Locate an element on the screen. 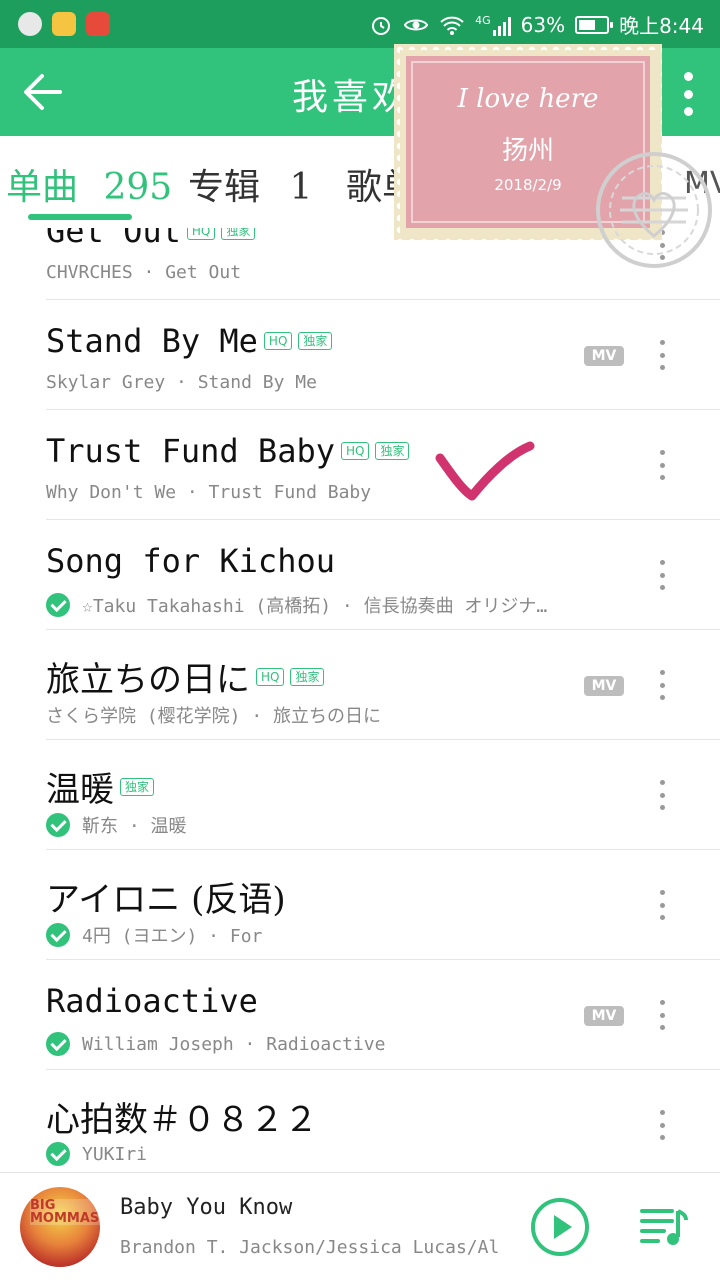 Image resolution: width=720 pixels, height=1280 pixels. song-title-row: Song for Kichou is located at coordinates (190, 561).